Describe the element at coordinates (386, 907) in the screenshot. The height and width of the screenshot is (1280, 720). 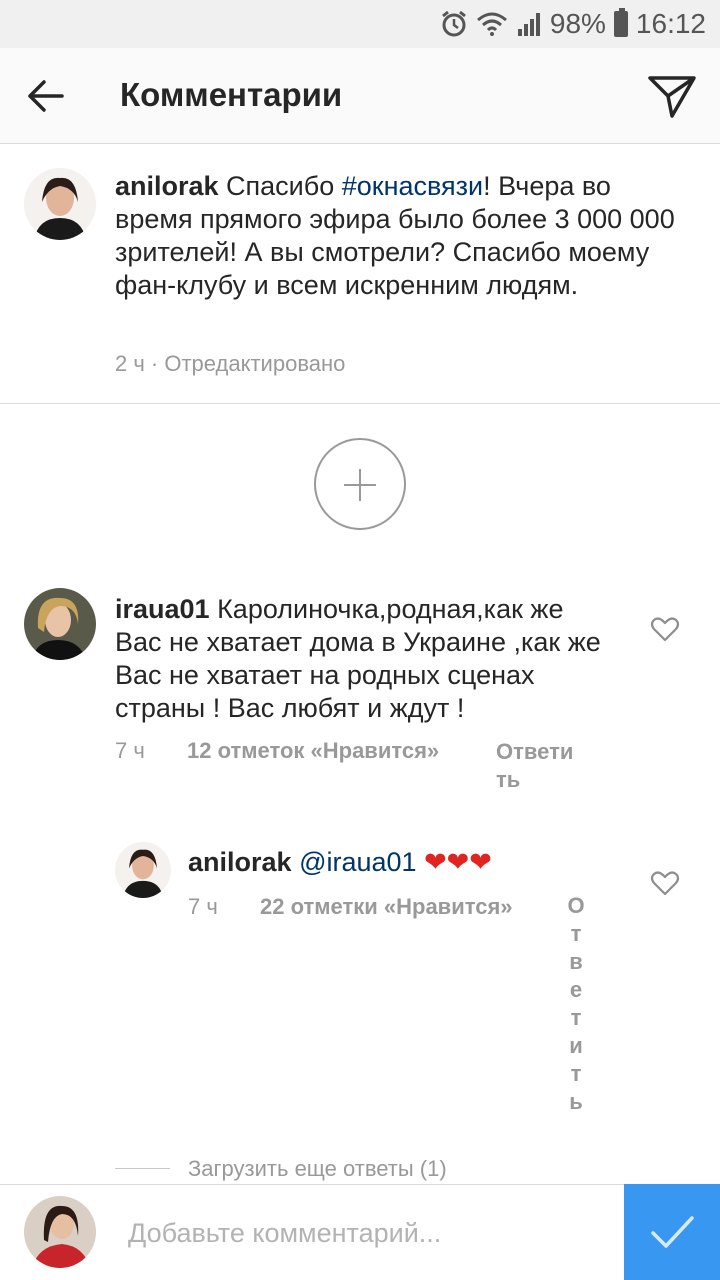
I see `reply-likes: 22 отметки «Нравится»` at that location.